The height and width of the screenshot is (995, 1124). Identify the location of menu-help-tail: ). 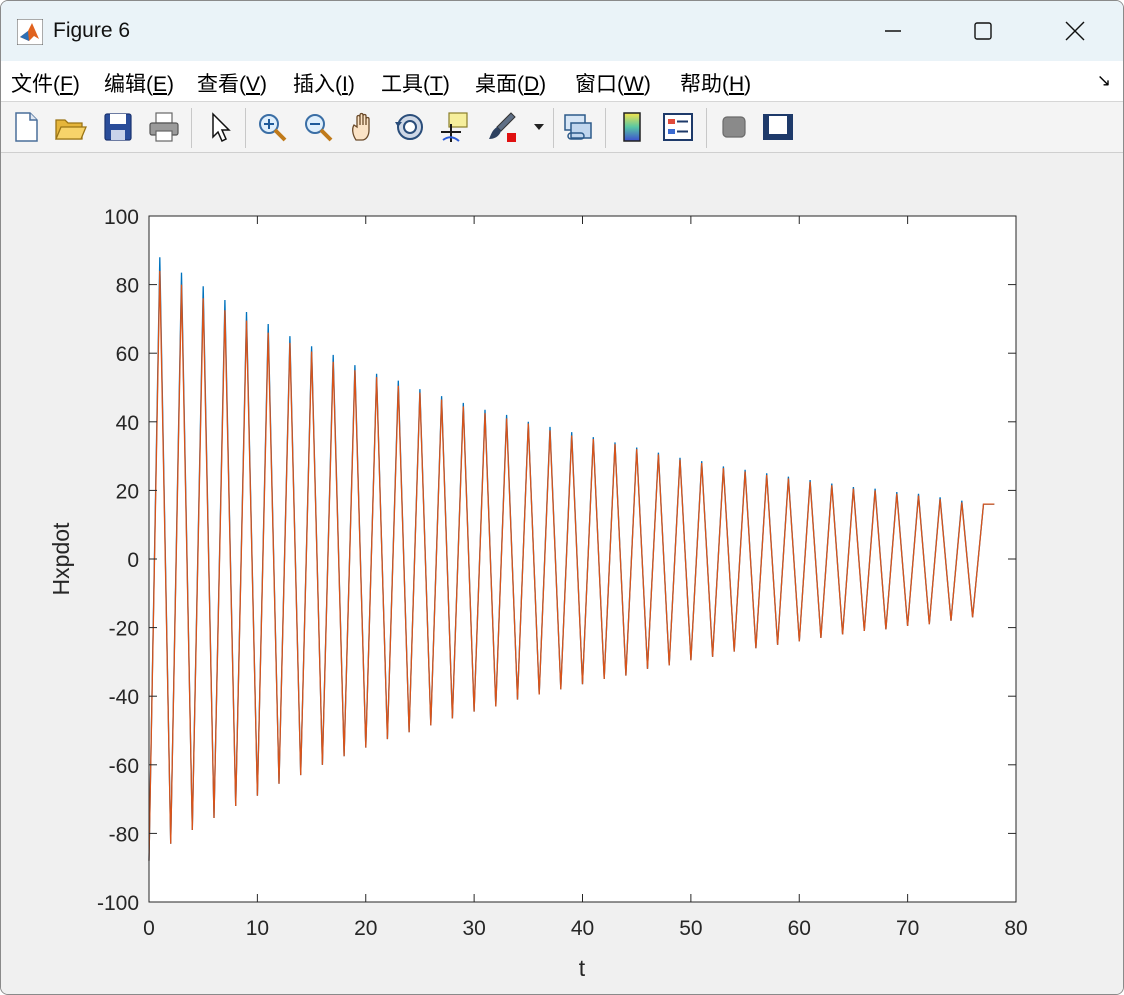
(748, 84).